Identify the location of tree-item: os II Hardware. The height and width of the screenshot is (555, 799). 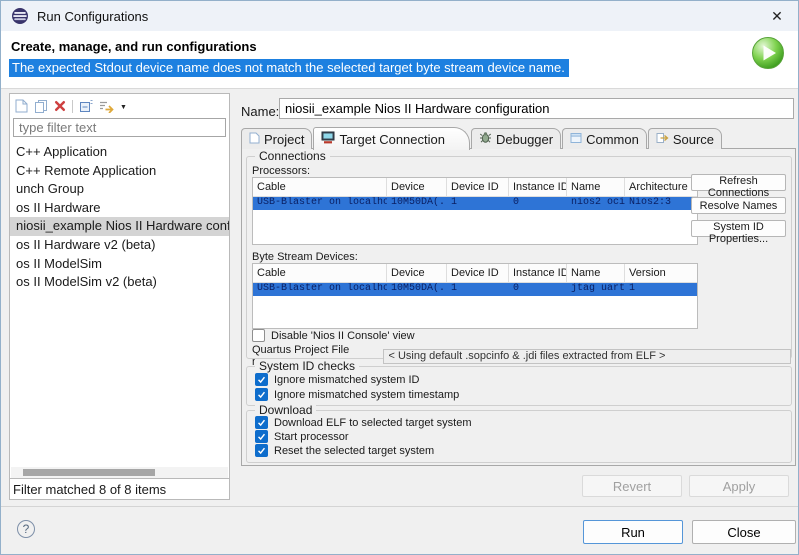
(119, 208).